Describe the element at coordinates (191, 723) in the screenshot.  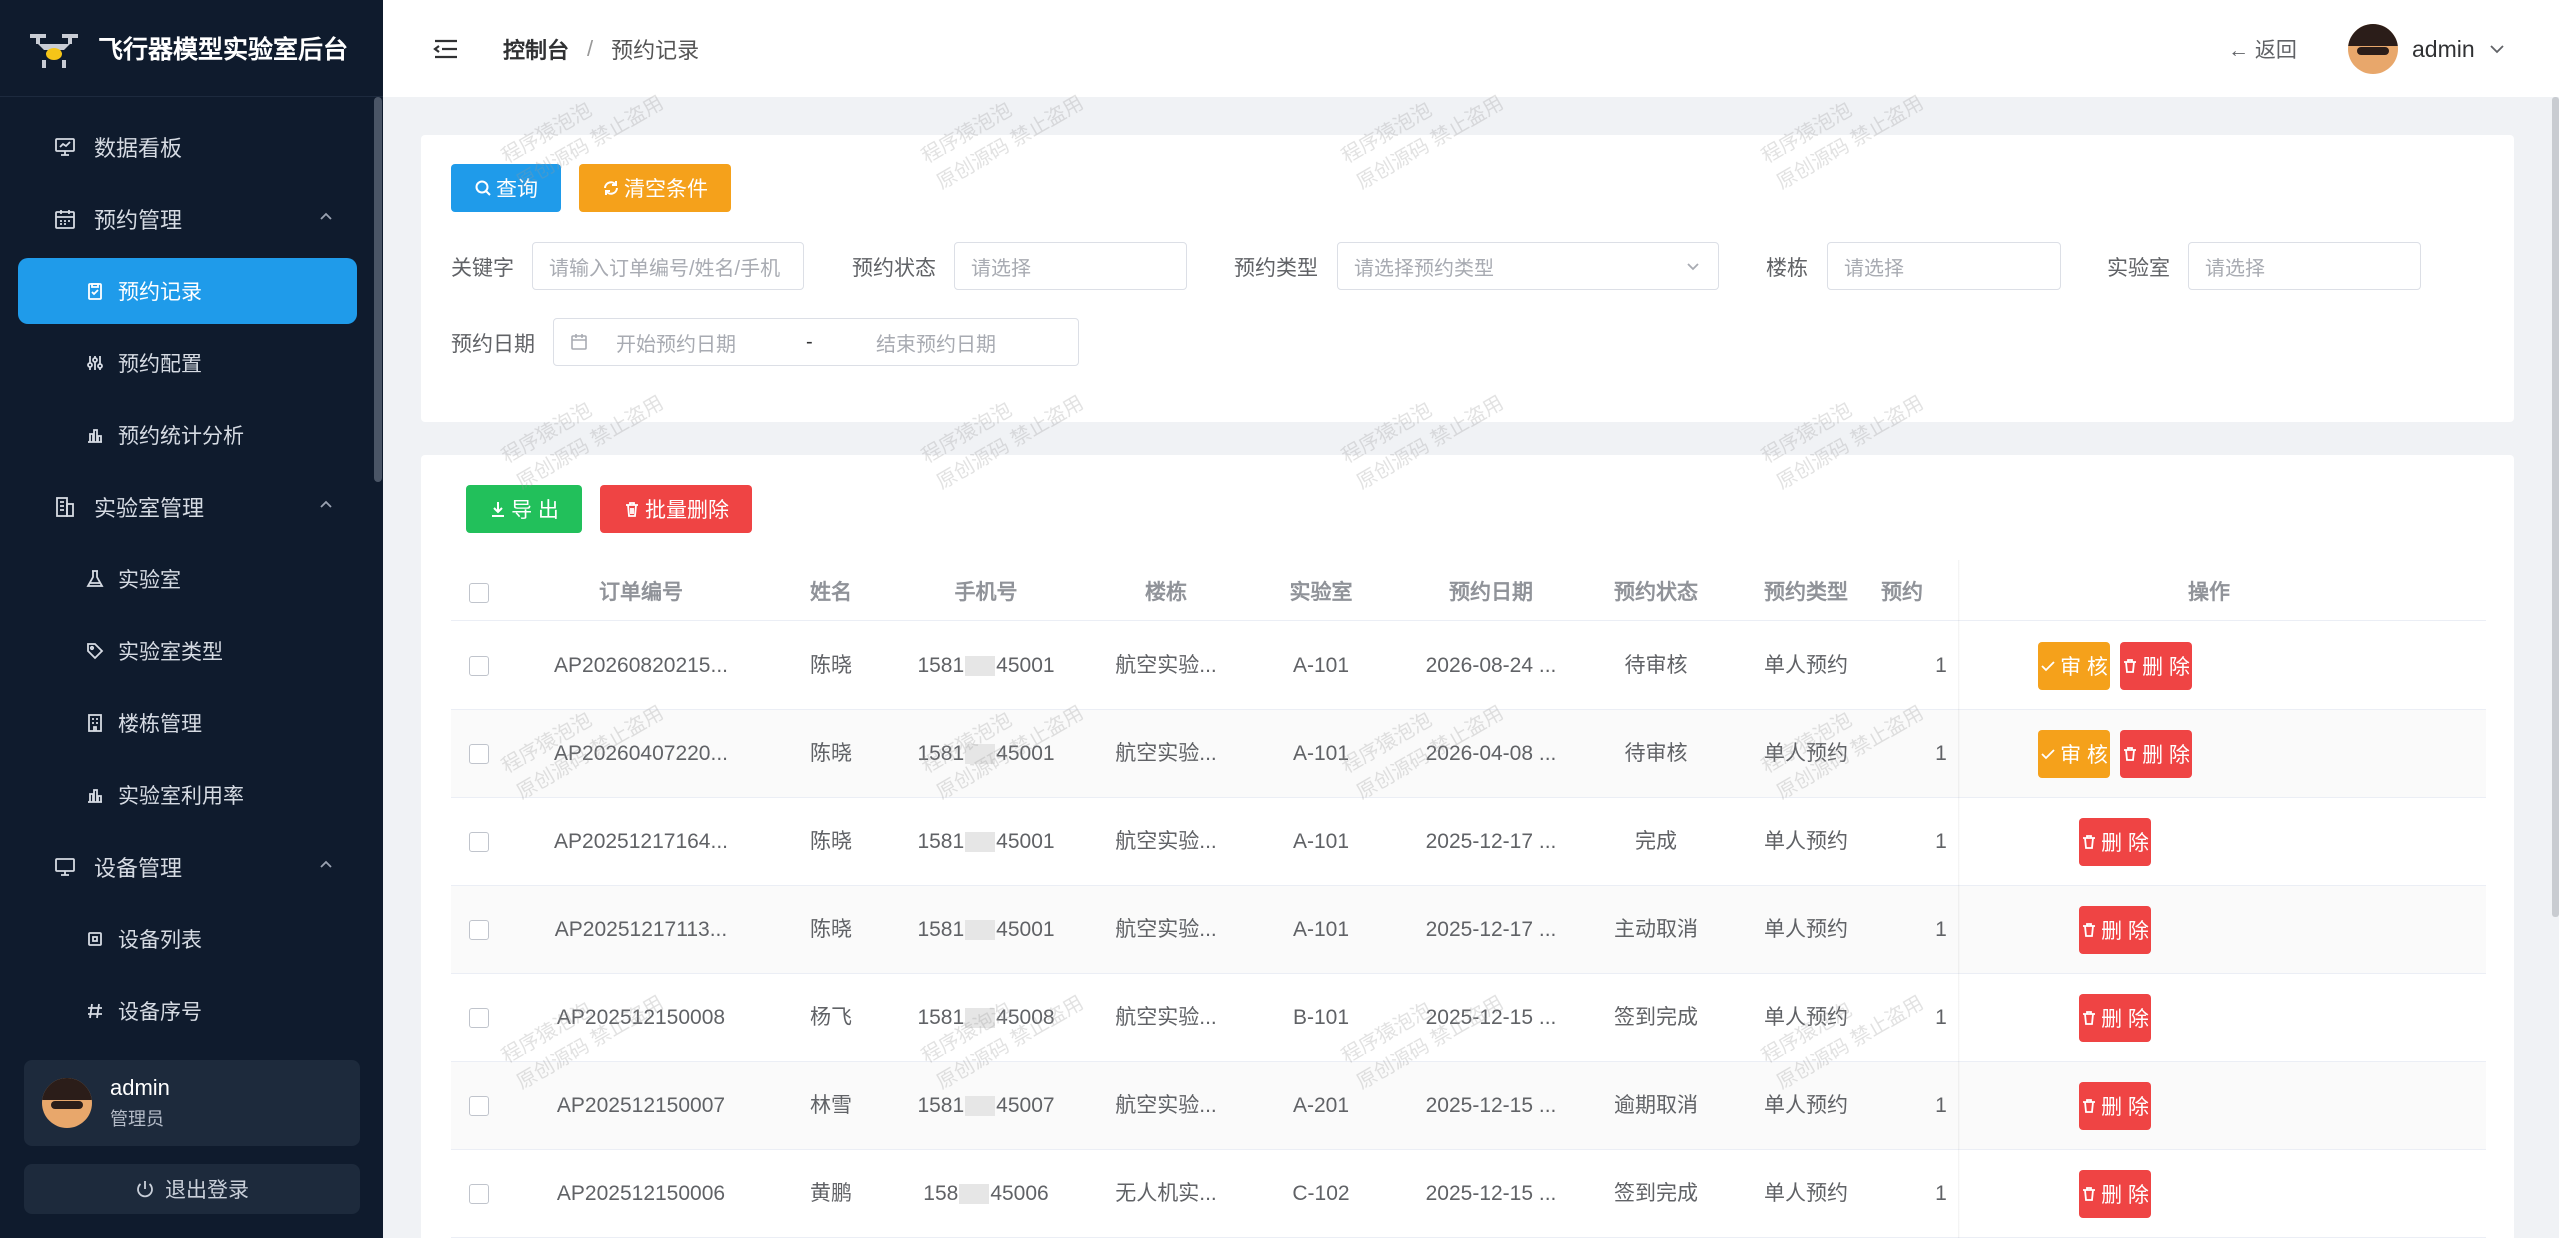
I see `sidebar-item-building: 楼栋管理` at that location.